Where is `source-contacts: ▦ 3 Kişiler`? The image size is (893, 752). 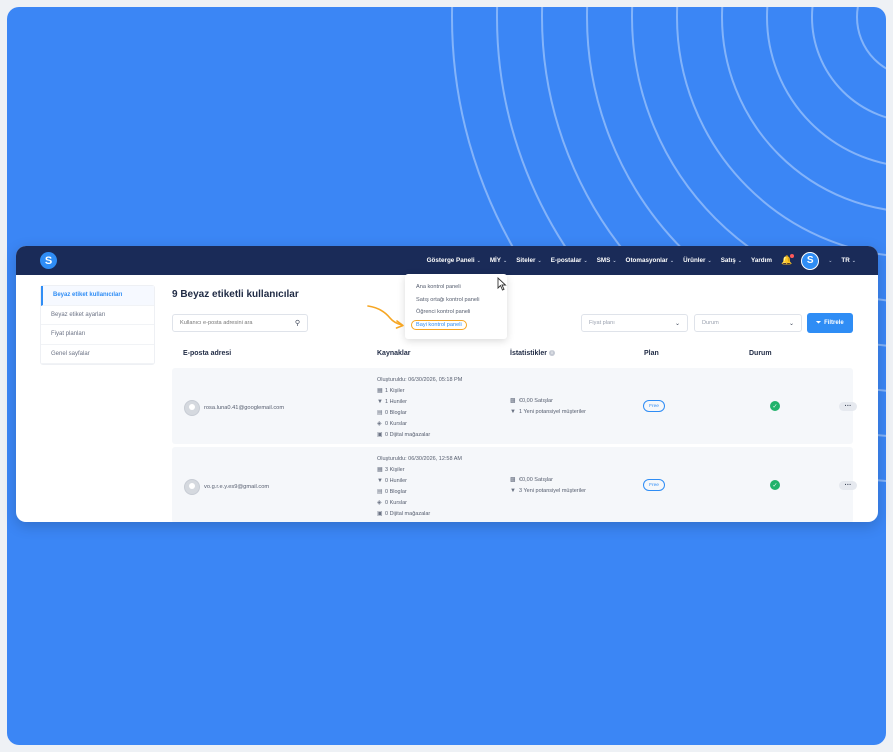
source-contacts: ▦ 3 Kişiler is located at coordinates (419, 470).